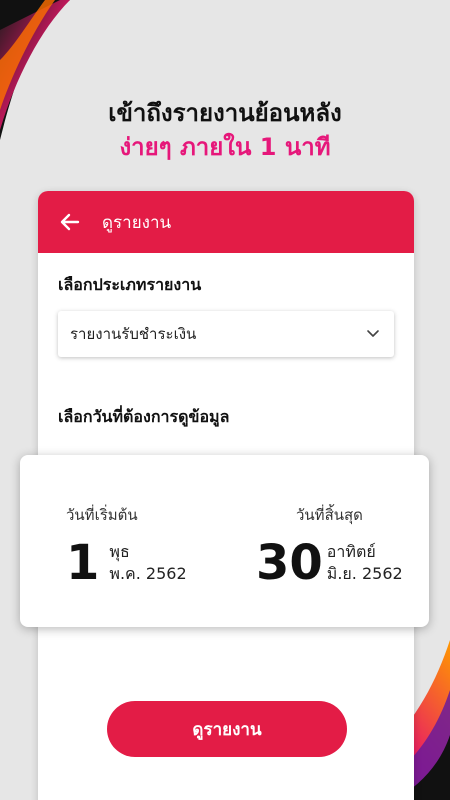 This screenshot has height=800, width=450. What do you see at coordinates (225, 130) in the screenshot?
I see `headline: เข้าถึงรายงานย้อนหลัง ง่ายๆ ภายใน 1 นาที` at bounding box center [225, 130].